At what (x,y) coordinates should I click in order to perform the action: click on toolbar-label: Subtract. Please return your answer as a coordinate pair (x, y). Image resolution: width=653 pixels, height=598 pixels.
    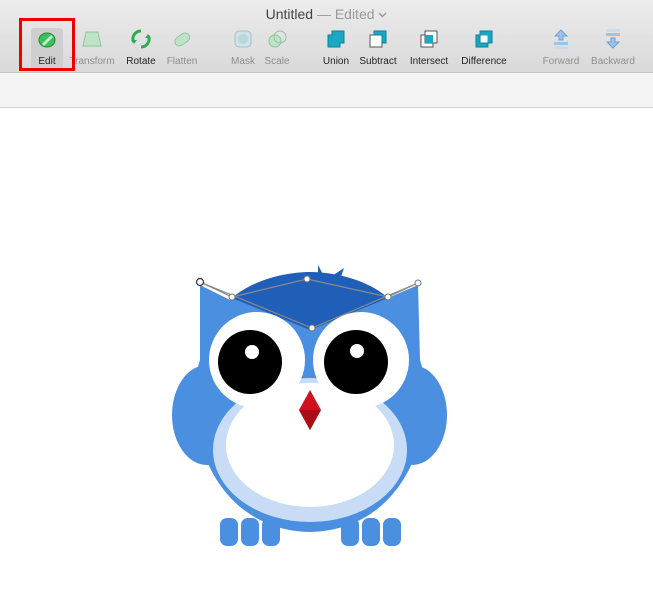
    Looking at the image, I should click on (378, 61).